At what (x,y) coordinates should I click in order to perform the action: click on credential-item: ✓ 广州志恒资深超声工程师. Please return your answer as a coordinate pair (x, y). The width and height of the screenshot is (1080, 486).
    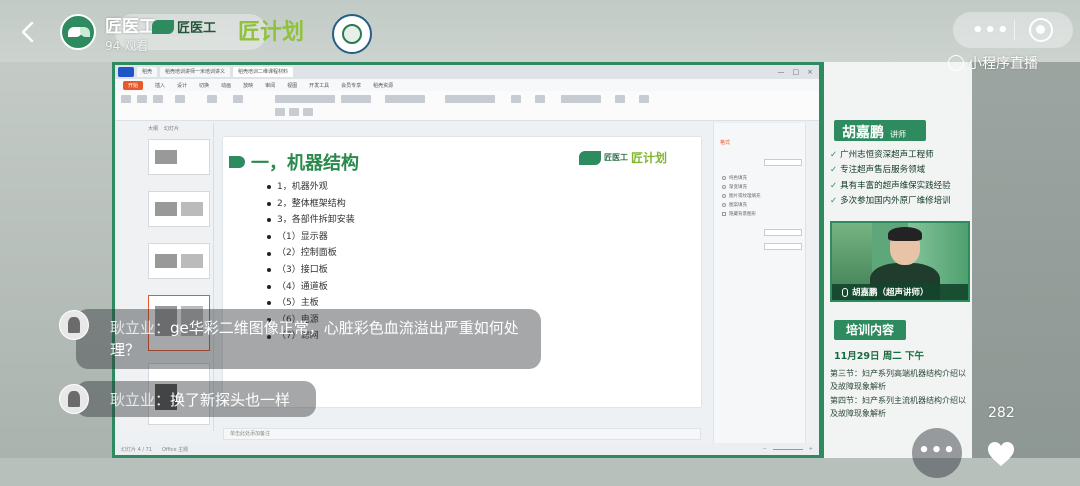
    Looking at the image, I should click on (890, 155).